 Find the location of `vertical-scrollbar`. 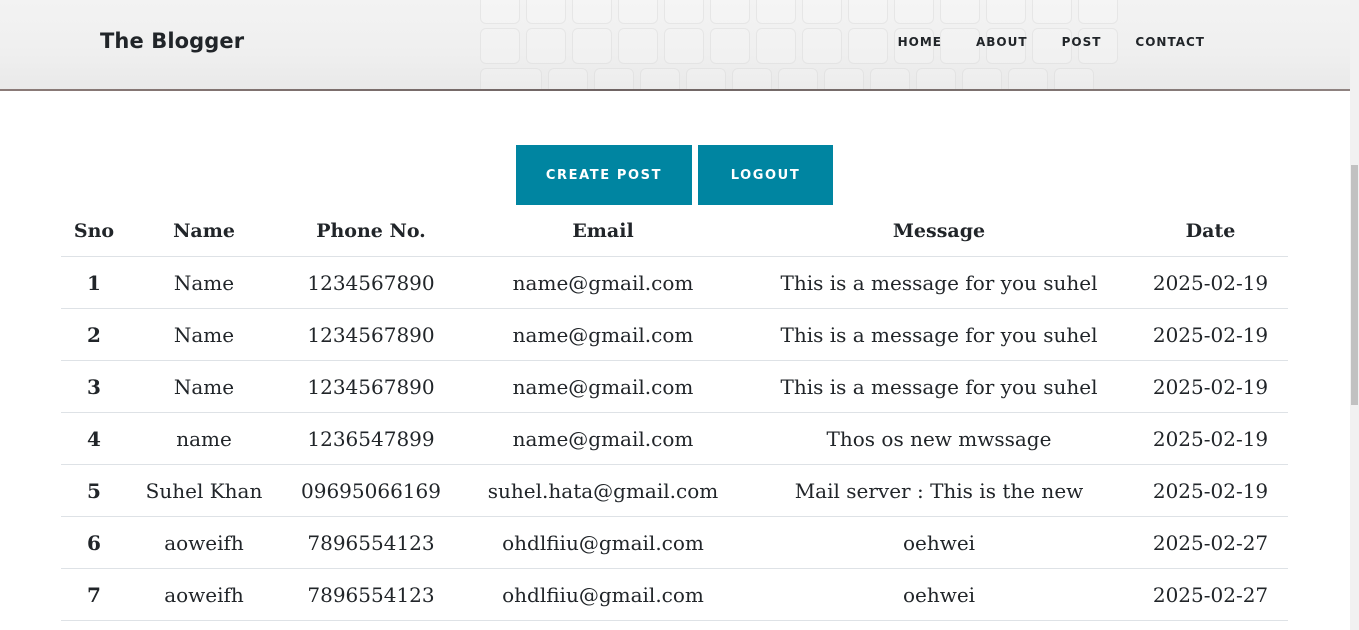

vertical-scrollbar is located at coordinates (1354, 315).